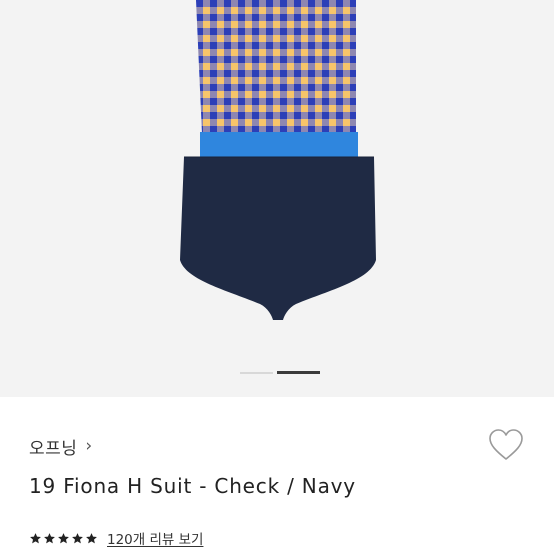  I want to click on rating-stars, so click(63, 538).